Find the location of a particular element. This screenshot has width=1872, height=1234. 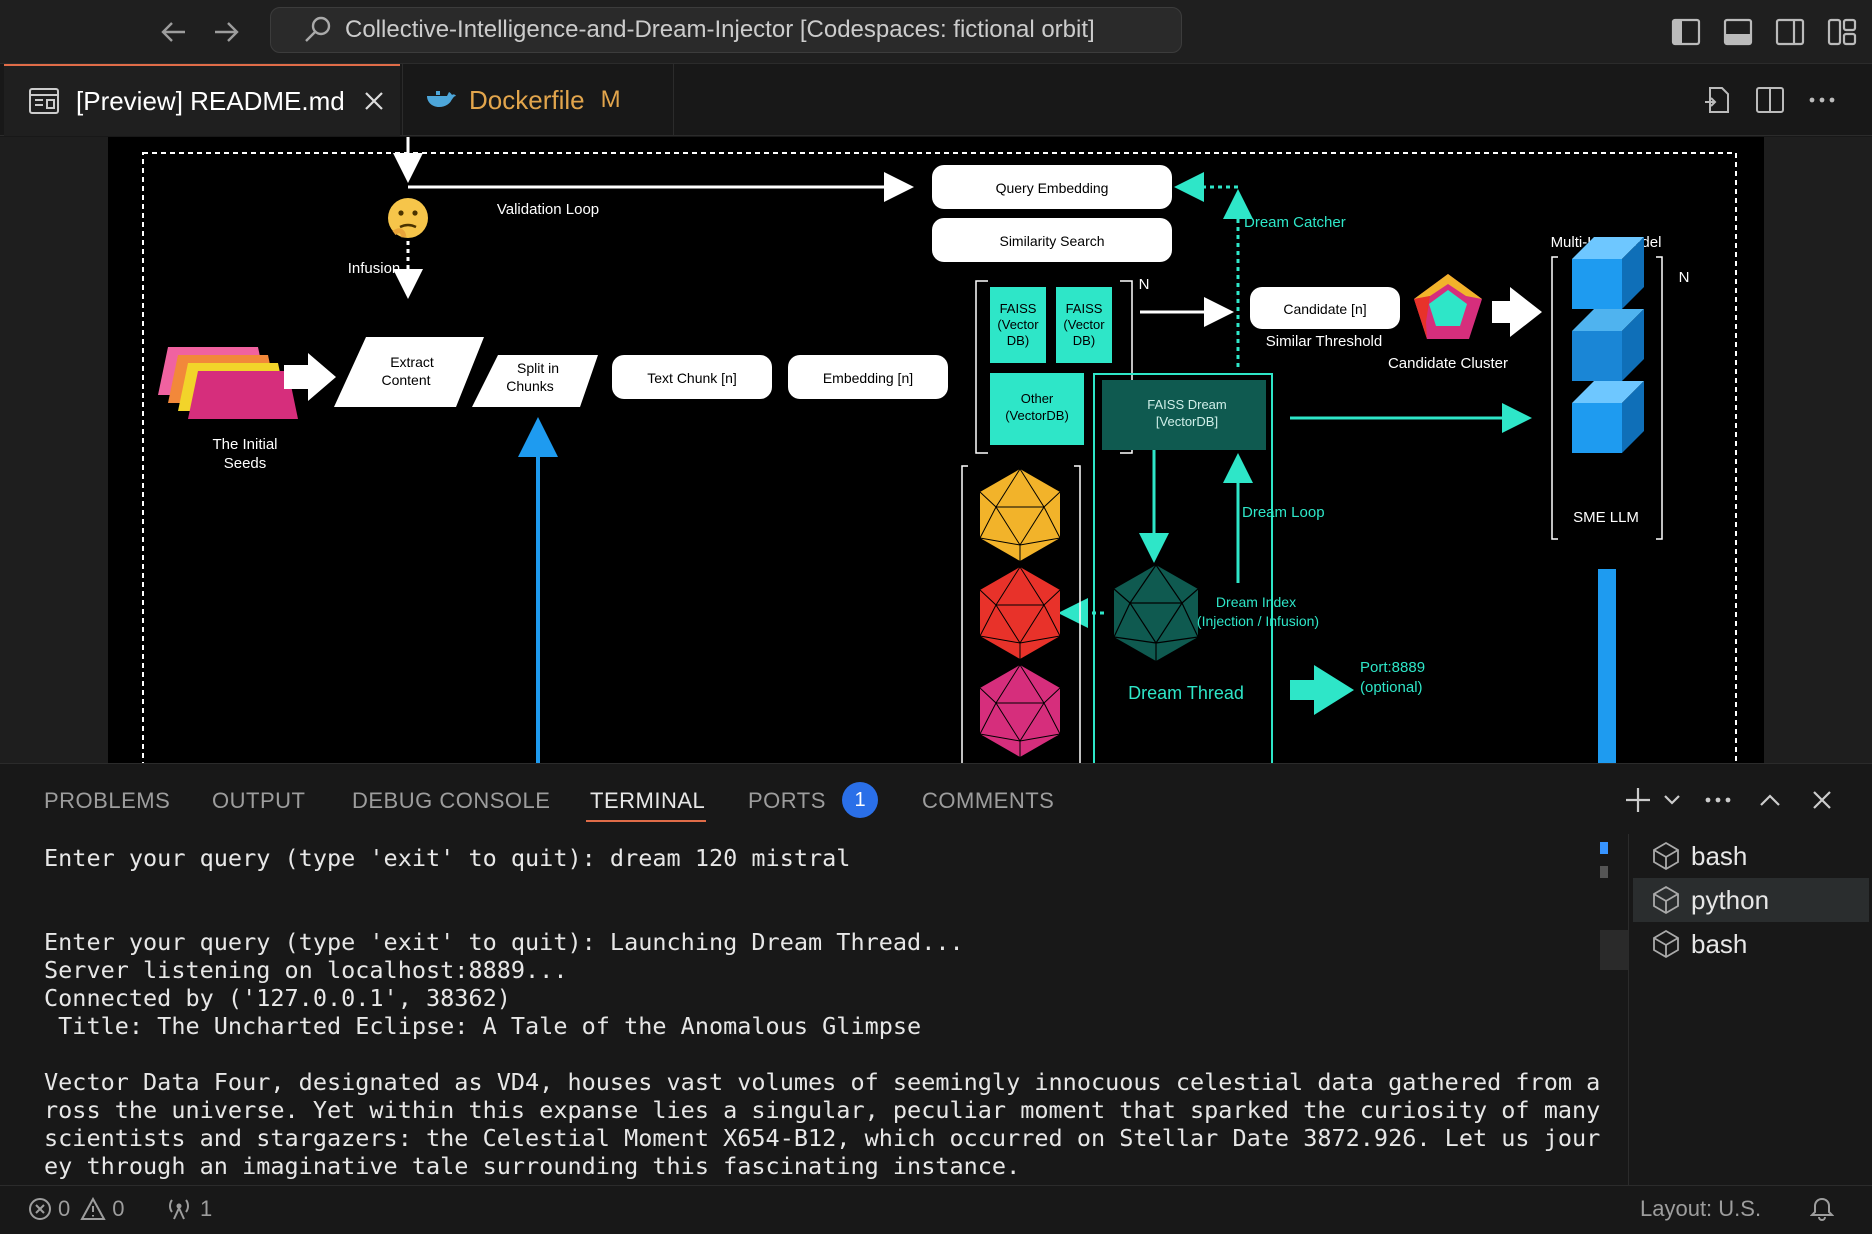

docker-icon is located at coordinates (441, 99).